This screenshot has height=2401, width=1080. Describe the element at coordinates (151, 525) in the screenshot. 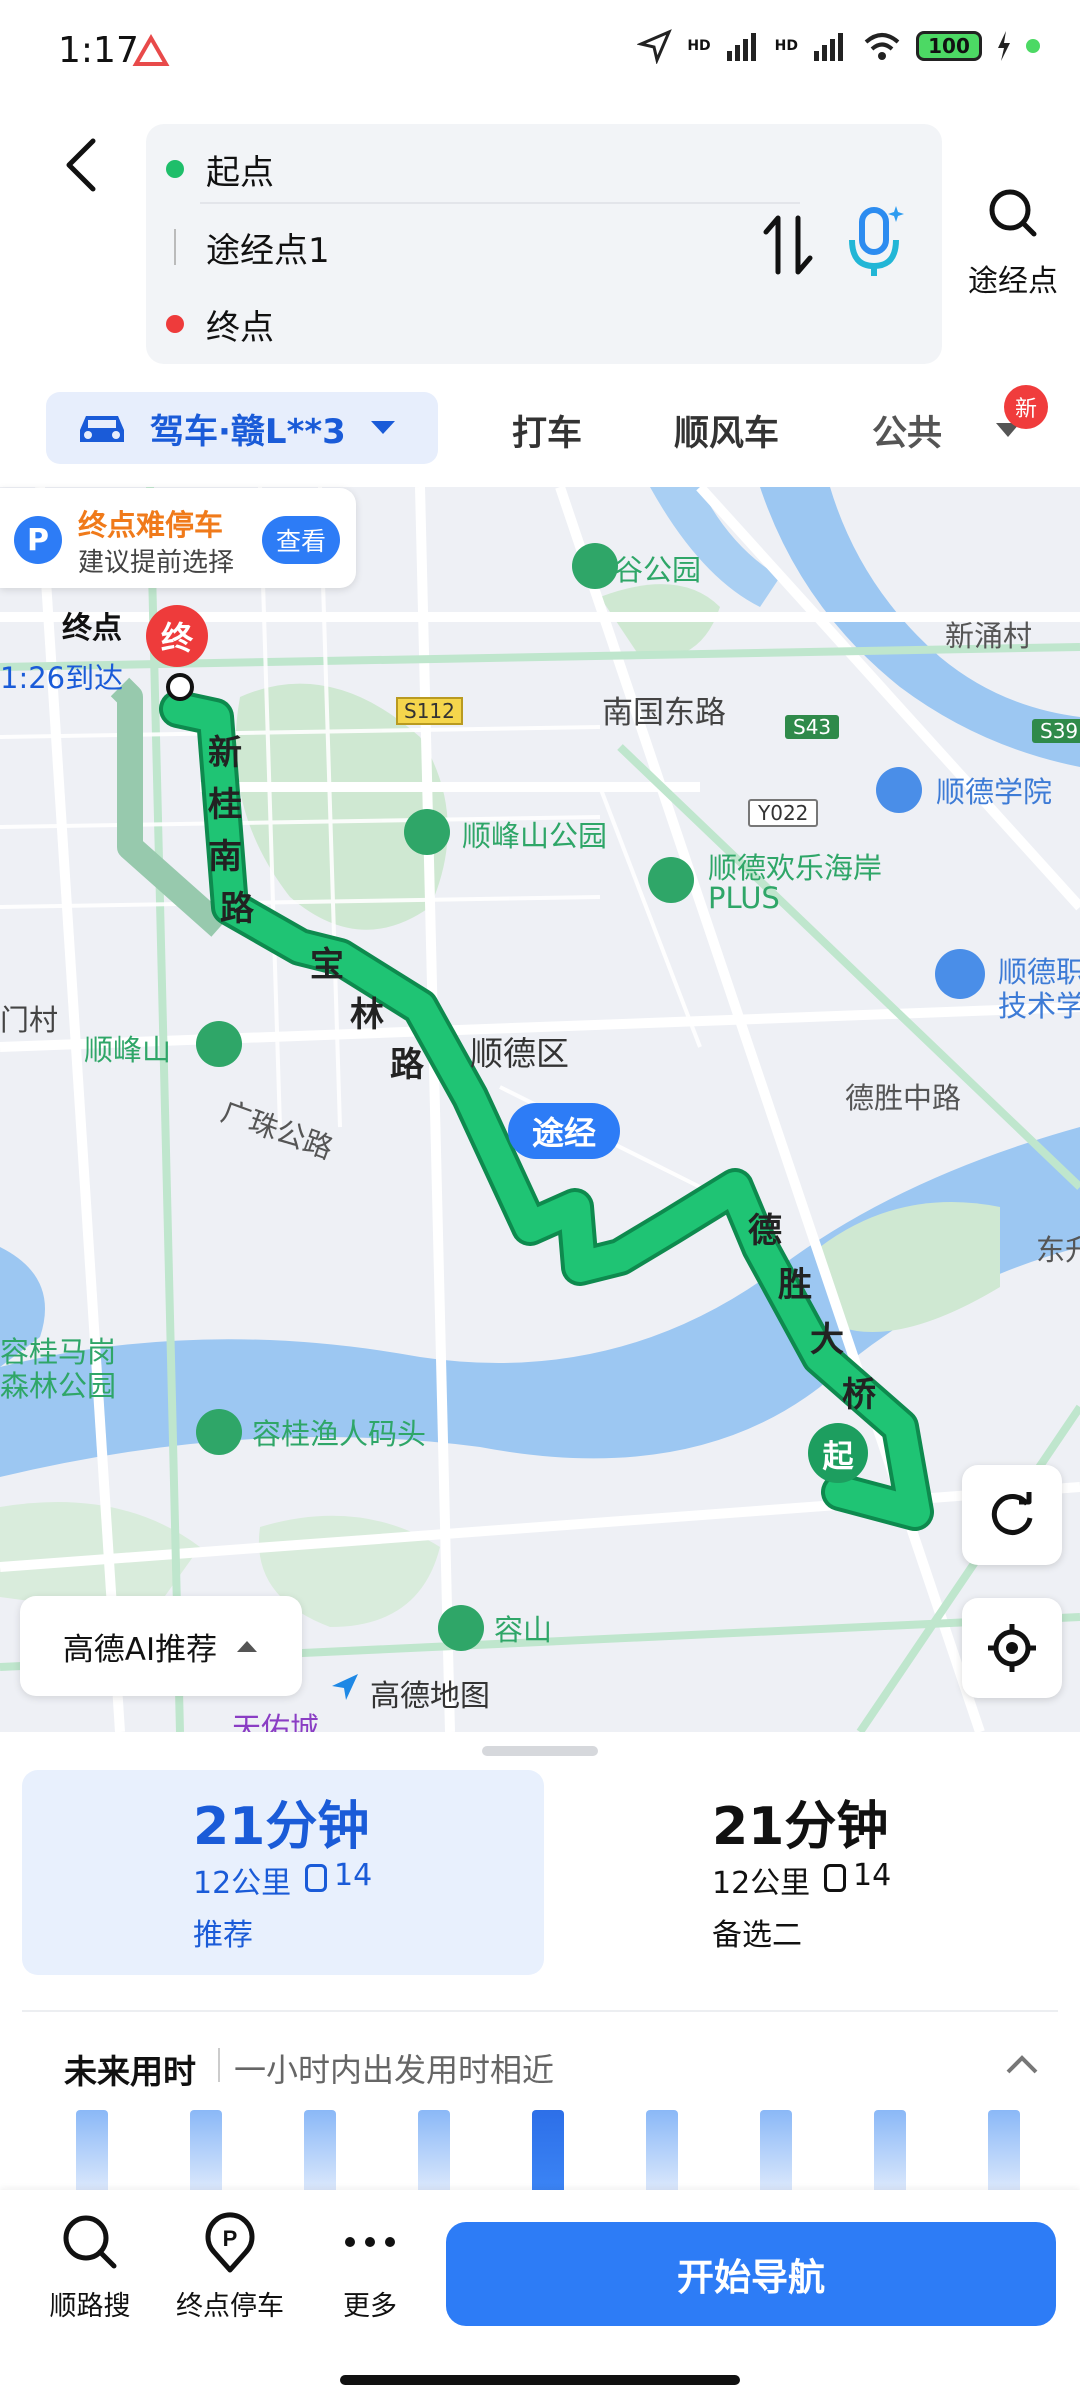

I see `parking-card-title: 终点难停车` at that location.